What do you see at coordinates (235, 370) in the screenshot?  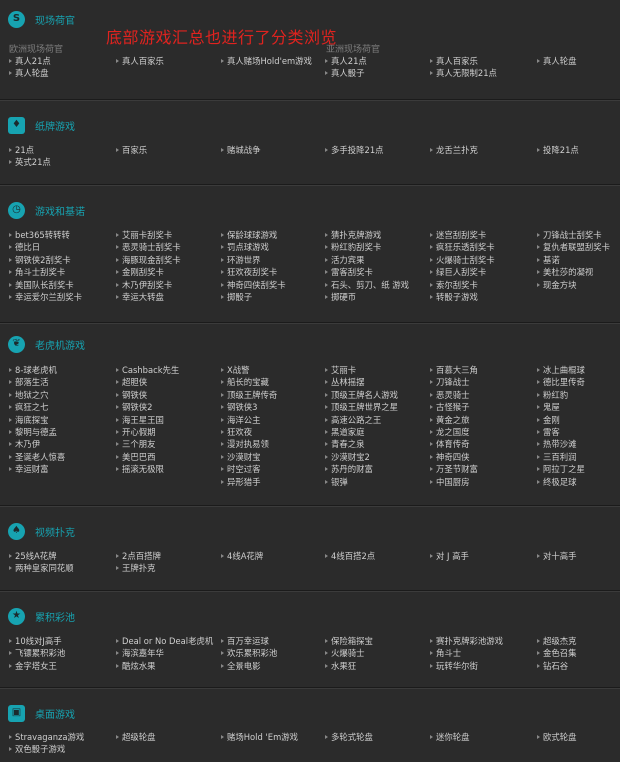 I see `game-link: X战警` at bounding box center [235, 370].